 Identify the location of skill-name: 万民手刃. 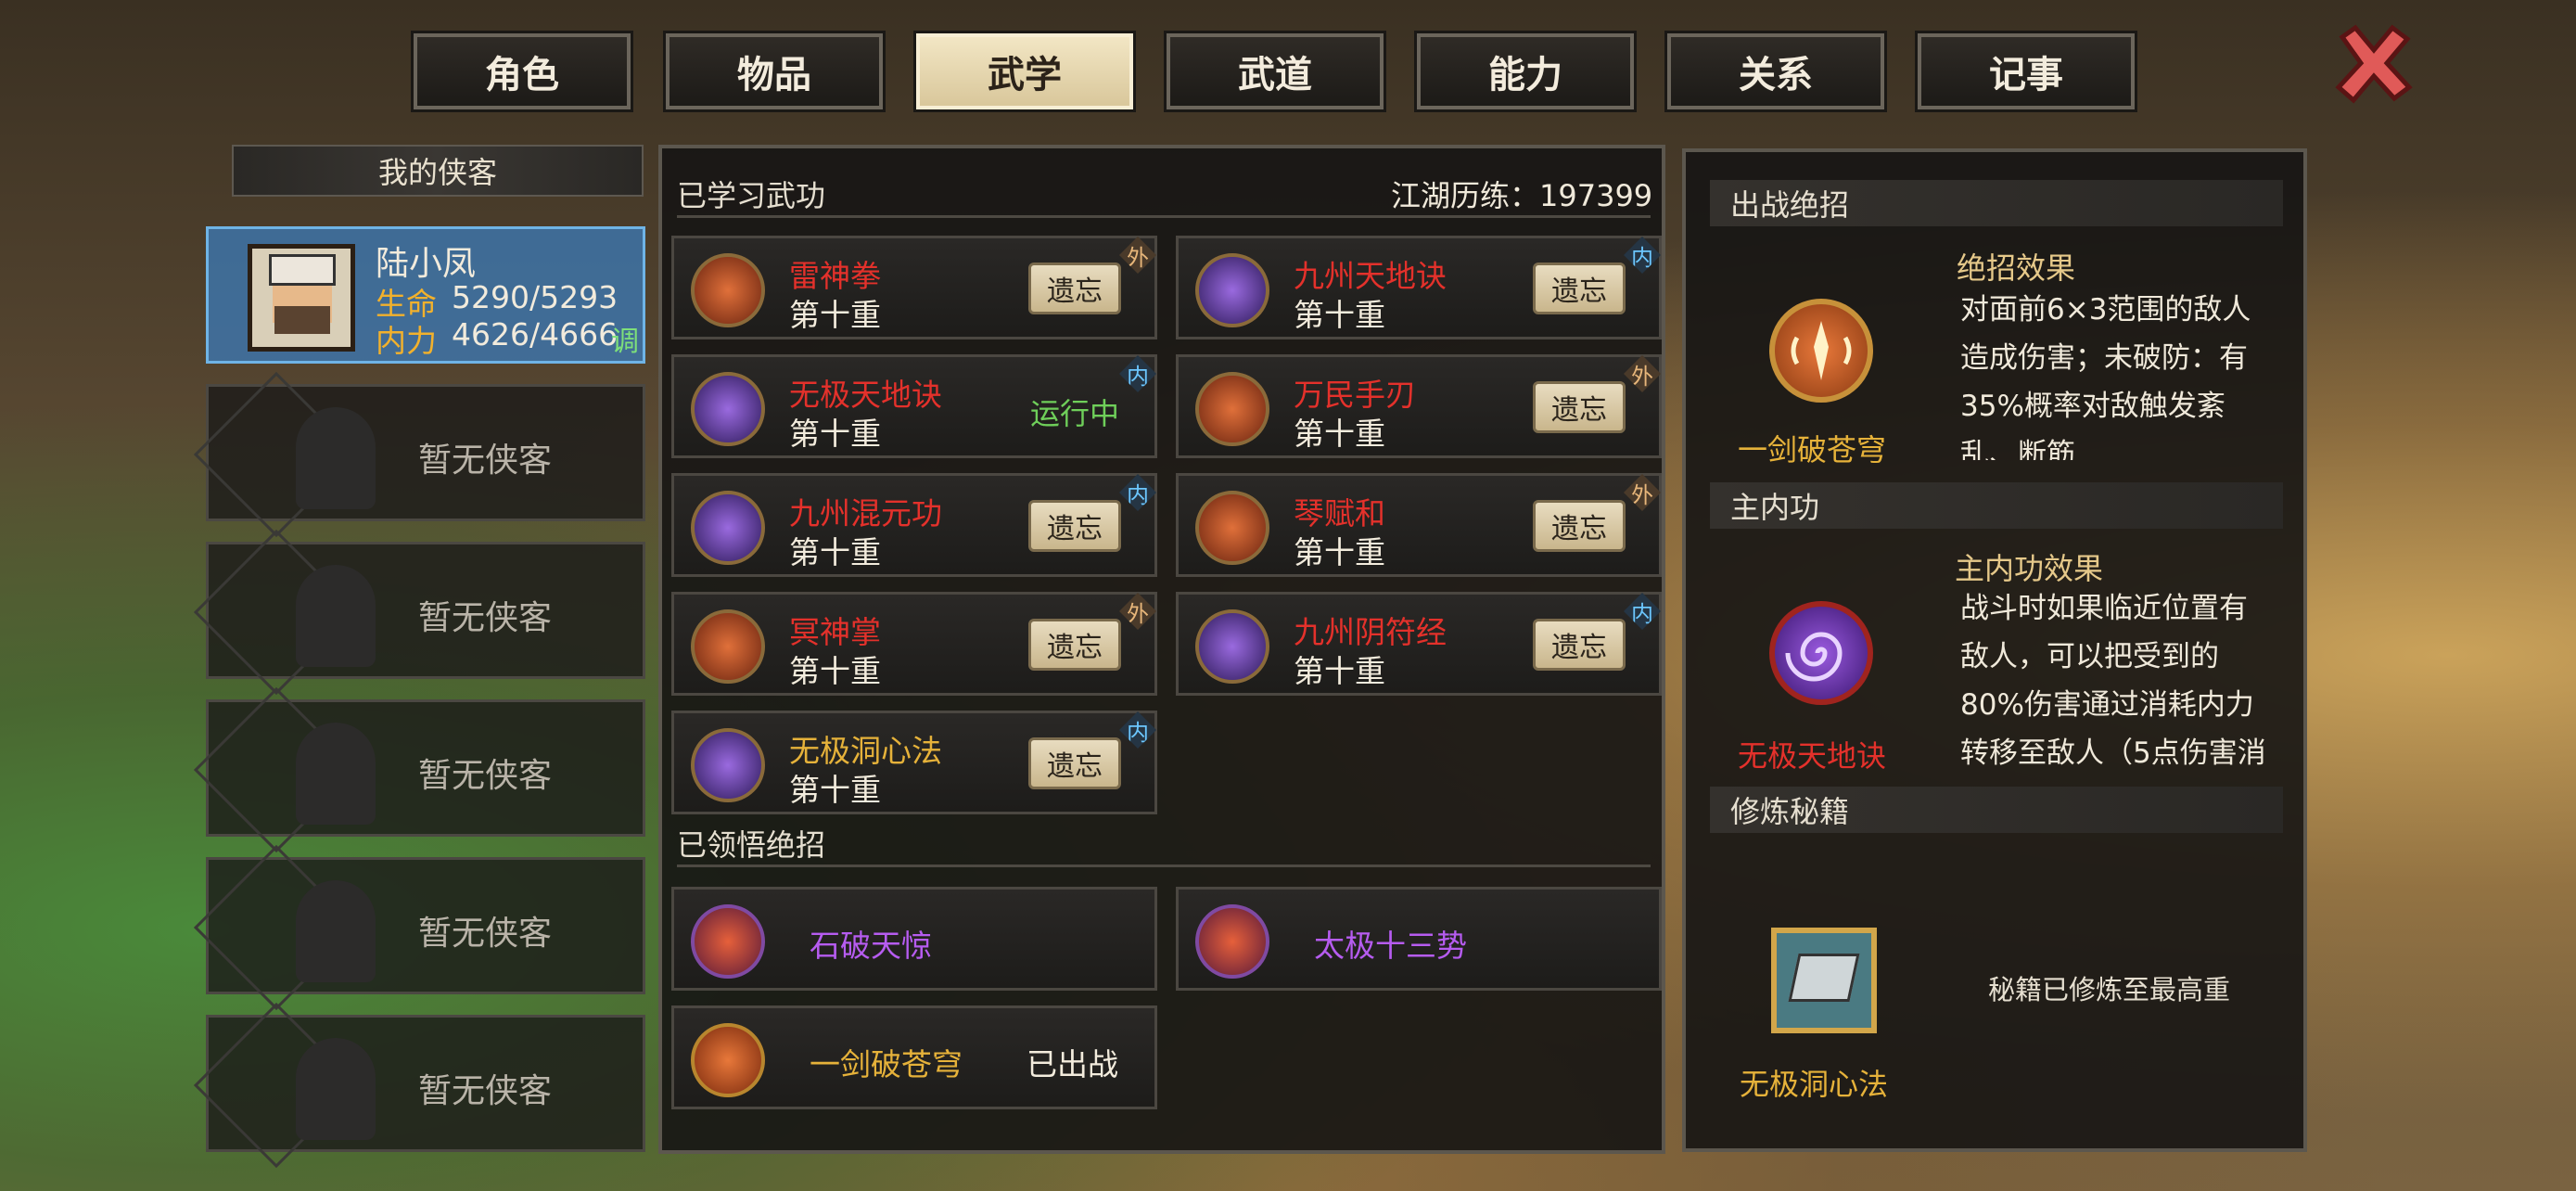
(1355, 395).